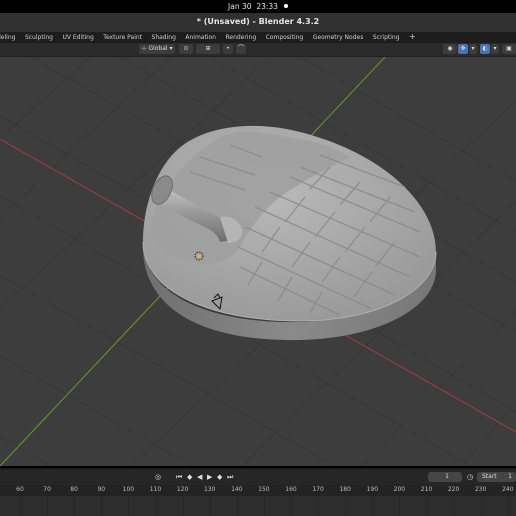 Image resolution: width=516 pixels, height=516 pixels. I want to click on overlay-dropdown: ▾, so click(495, 49).